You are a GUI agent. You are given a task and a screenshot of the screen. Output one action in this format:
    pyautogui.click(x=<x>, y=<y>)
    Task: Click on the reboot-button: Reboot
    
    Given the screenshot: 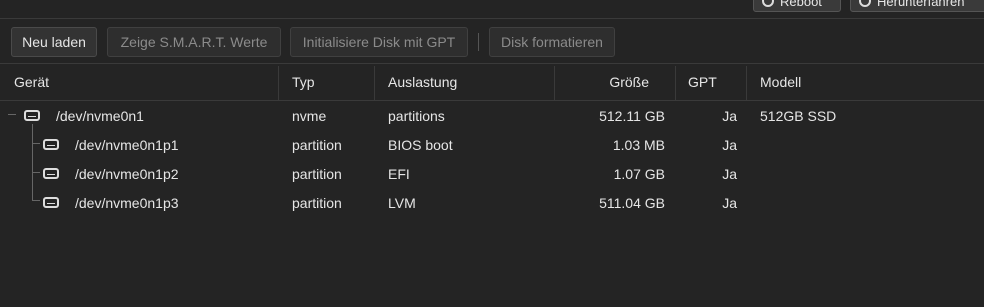 What is the action you would take?
    pyautogui.click(x=797, y=6)
    